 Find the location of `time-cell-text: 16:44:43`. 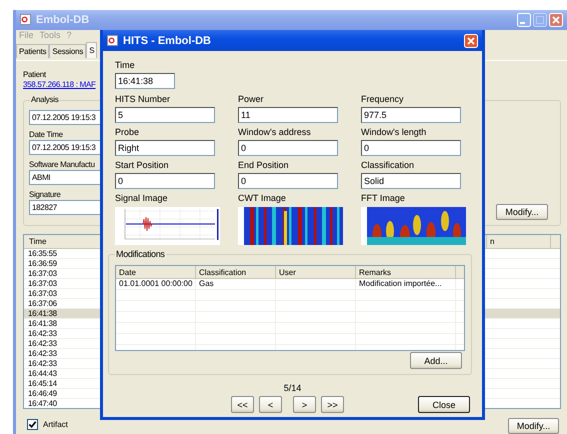

time-cell-text: 16:44:43 is located at coordinates (42, 373).